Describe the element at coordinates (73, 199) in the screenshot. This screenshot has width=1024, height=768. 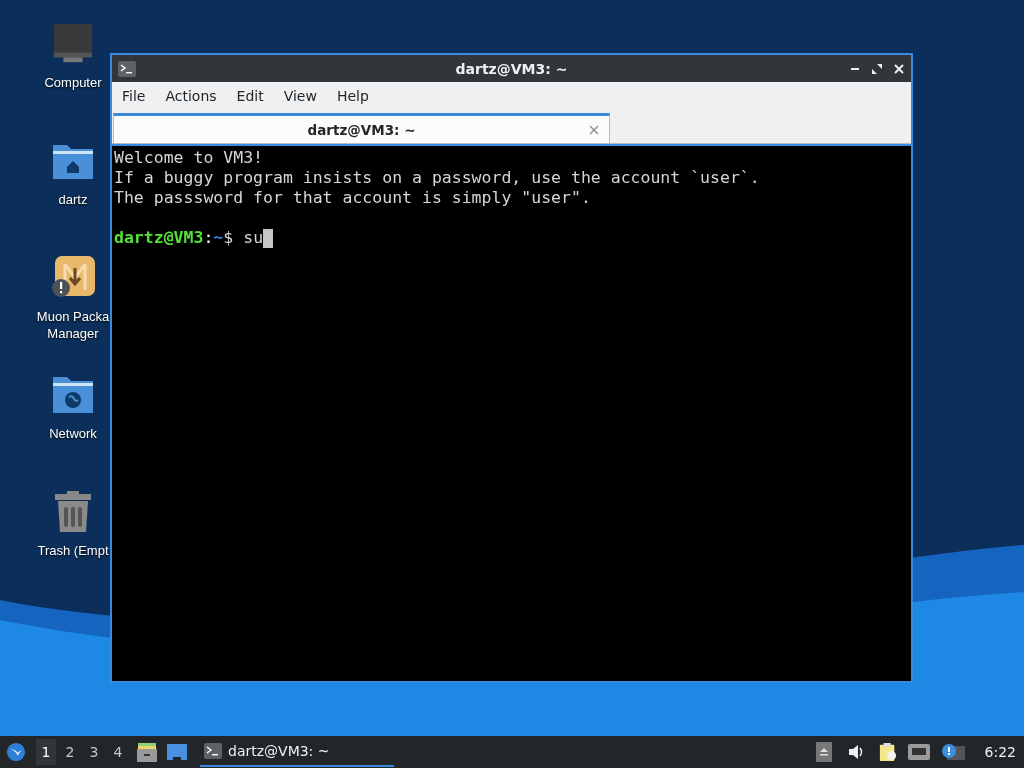
I see `desktop-icon-label: dartz` at that location.